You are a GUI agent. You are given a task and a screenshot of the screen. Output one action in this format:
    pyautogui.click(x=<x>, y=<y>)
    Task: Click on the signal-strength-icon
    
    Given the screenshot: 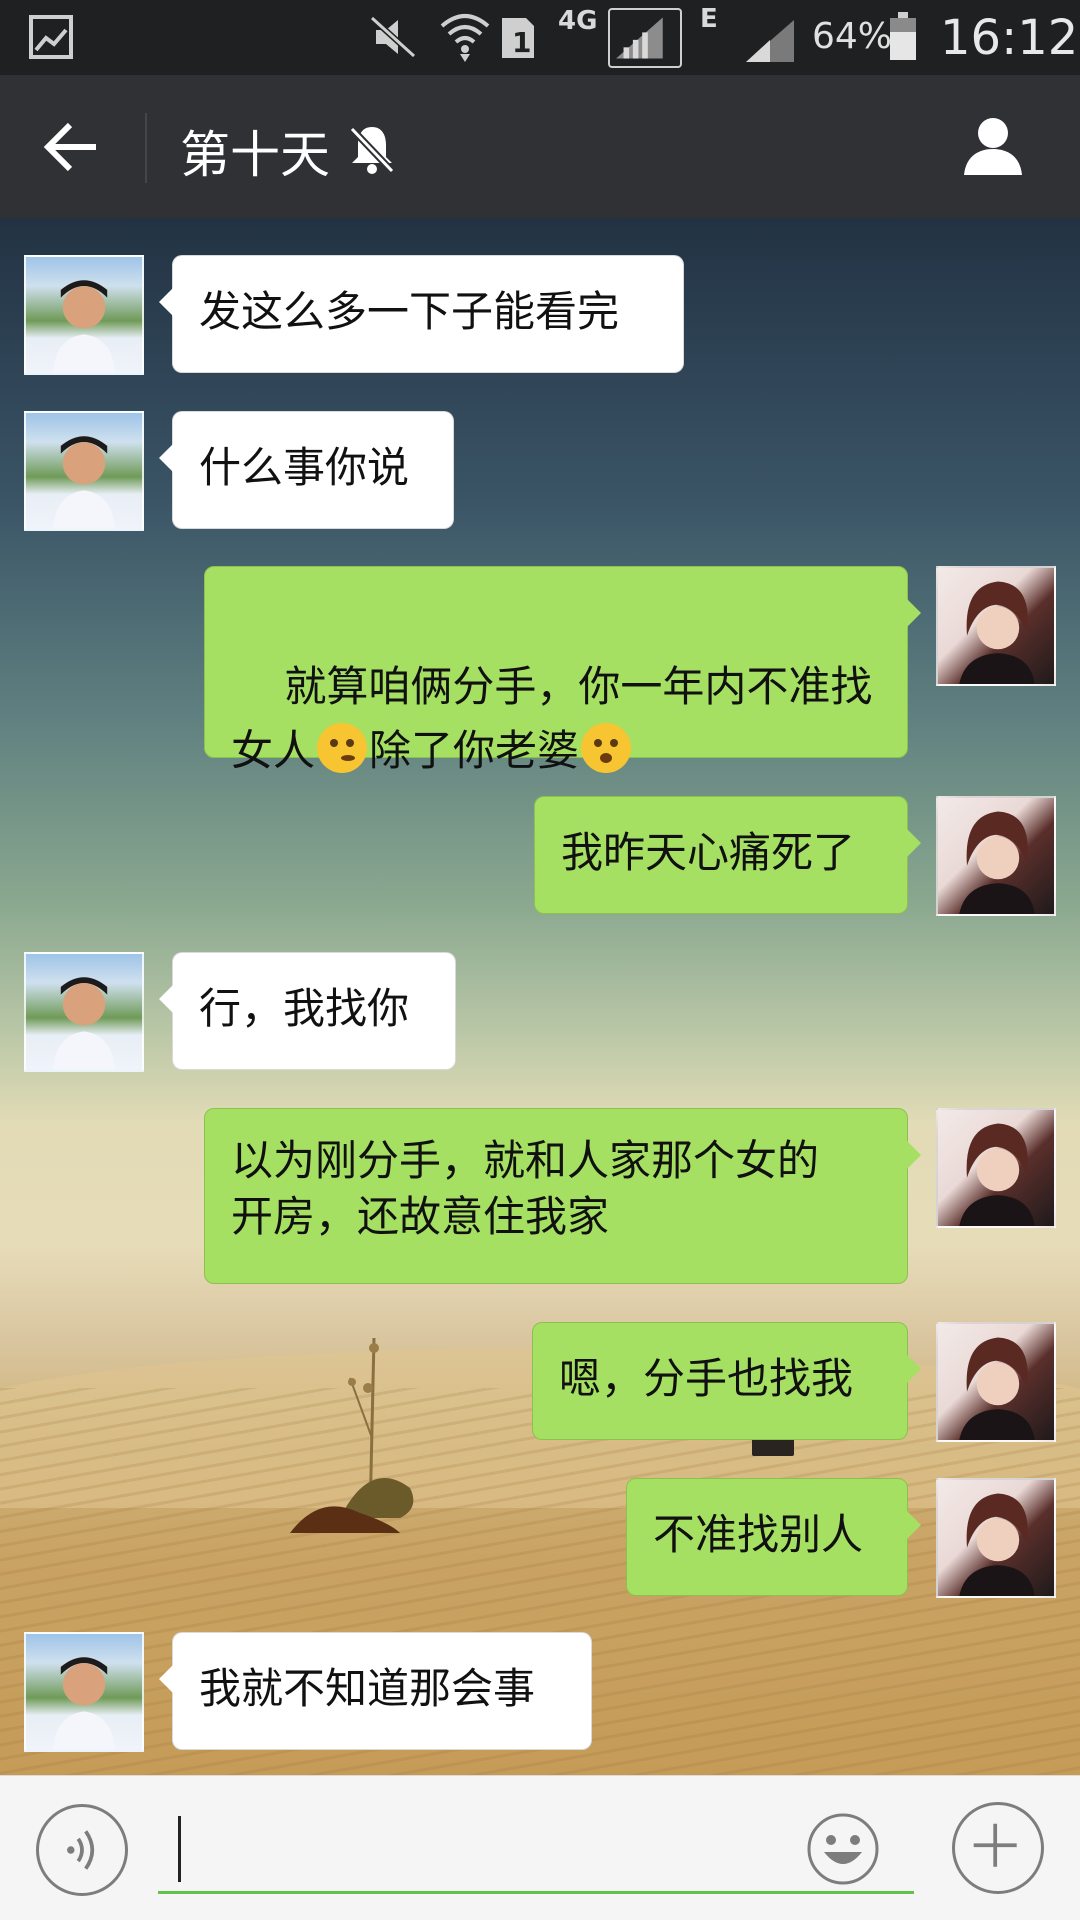 What is the action you would take?
    pyautogui.click(x=645, y=38)
    